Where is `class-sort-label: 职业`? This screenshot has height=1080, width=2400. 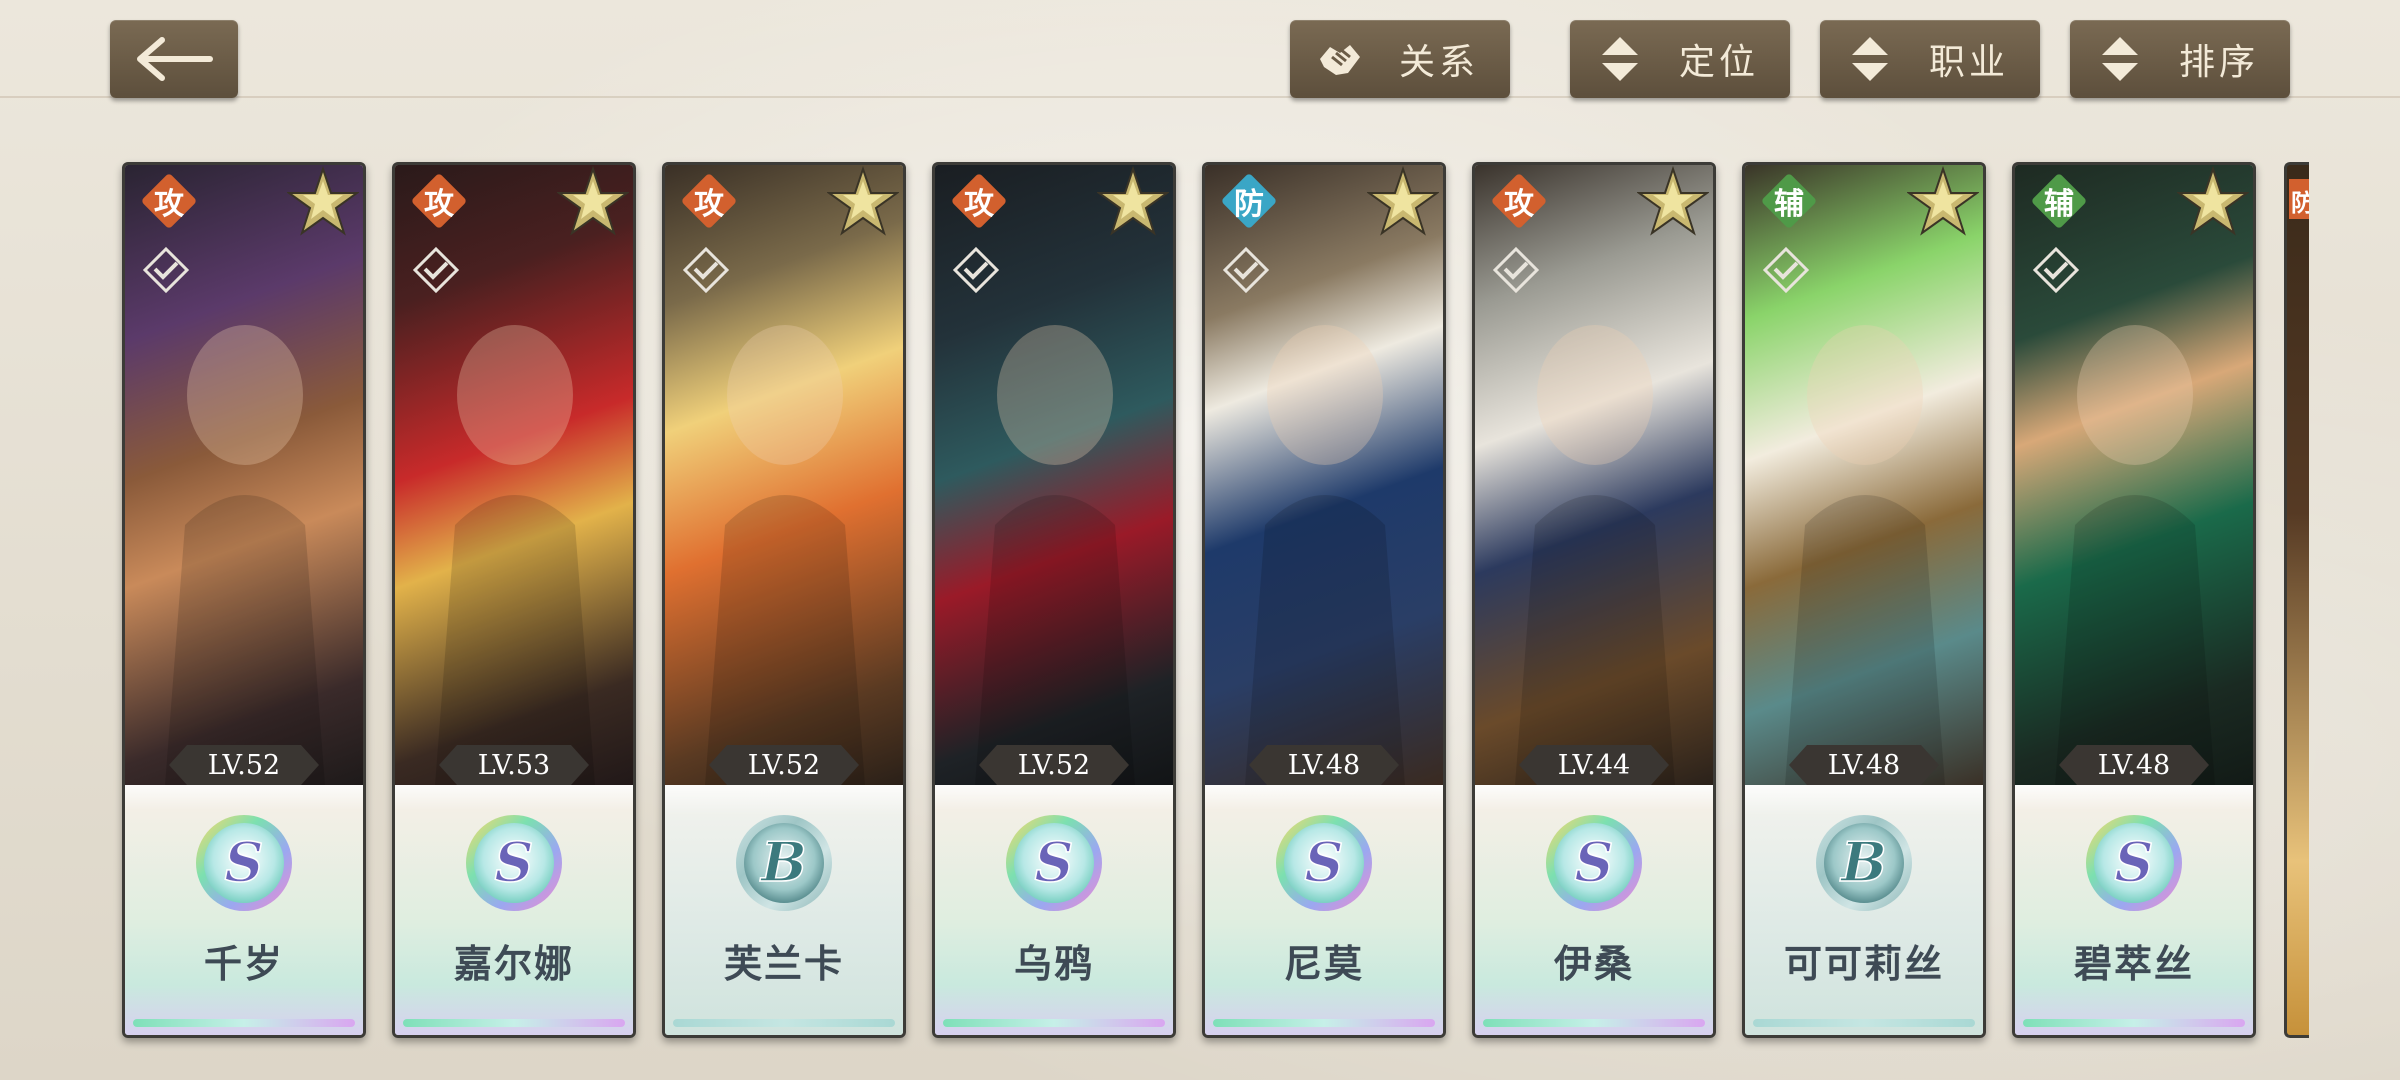
class-sort-label: 职业 is located at coordinates (1968, 62).